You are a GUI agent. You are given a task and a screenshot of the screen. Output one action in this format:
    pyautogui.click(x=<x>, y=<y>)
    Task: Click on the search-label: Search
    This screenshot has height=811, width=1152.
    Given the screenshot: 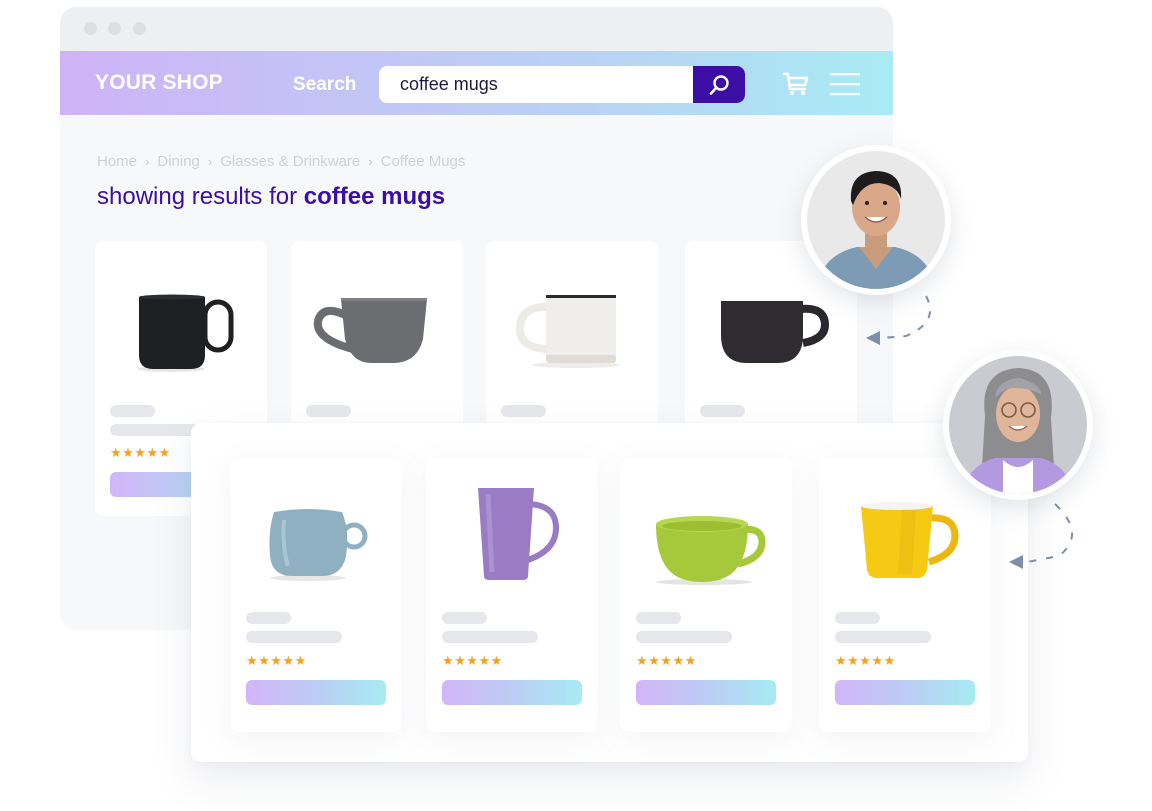 What is the action you would take?
    pyautogui.click(x=325, y=84)
    